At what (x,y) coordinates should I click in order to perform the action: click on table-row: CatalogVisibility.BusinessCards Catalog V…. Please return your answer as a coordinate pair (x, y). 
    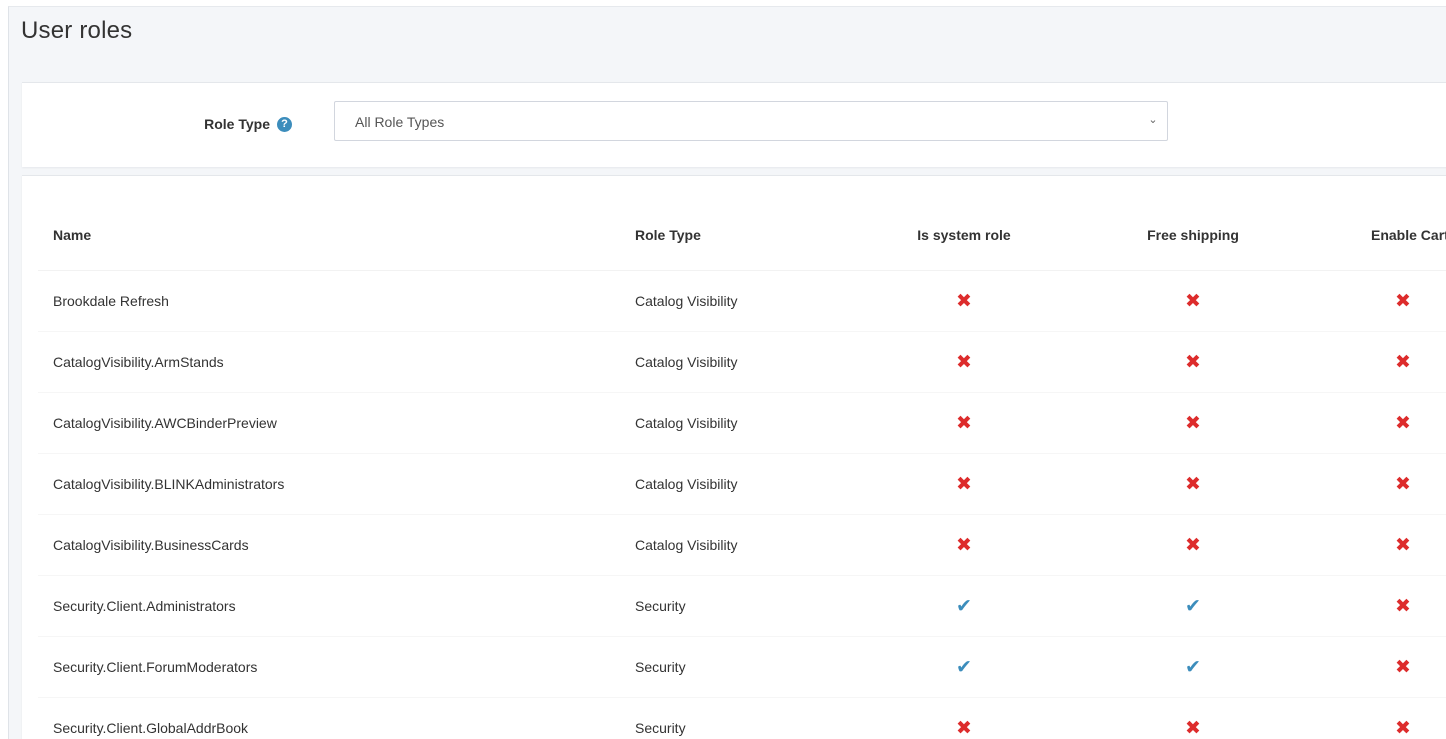
    Looking at the image, I should click on (742, 545).